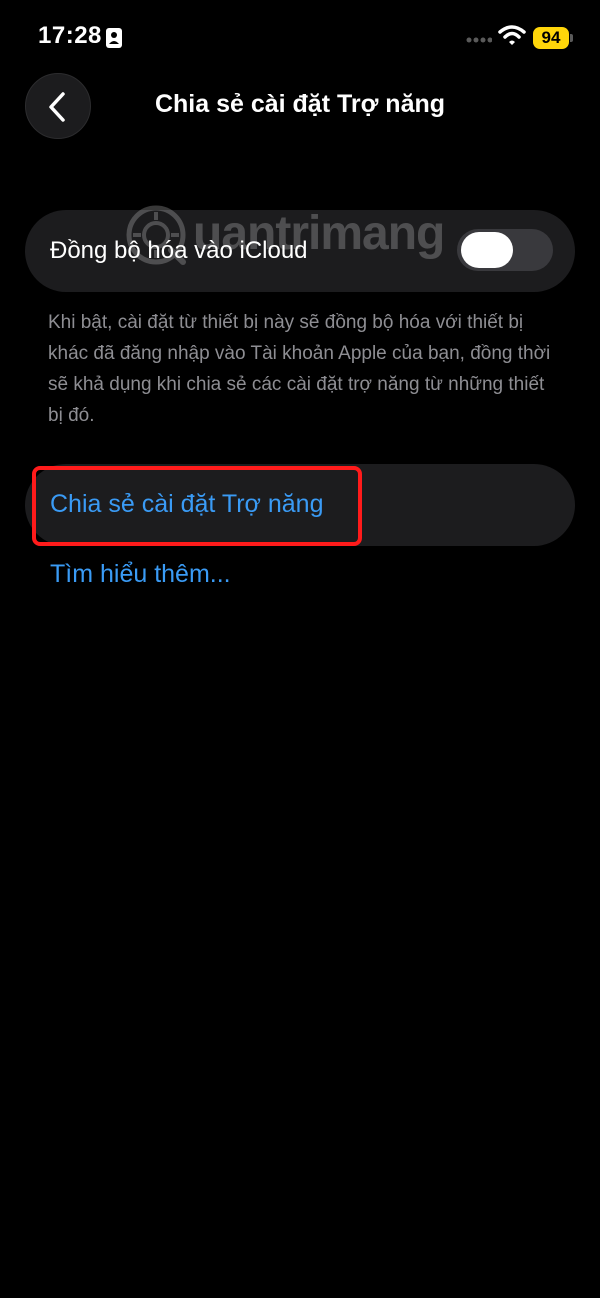  Describe the element at coordinates (114, 38) in the screenshot. I see `focus-person-icon` at that location.